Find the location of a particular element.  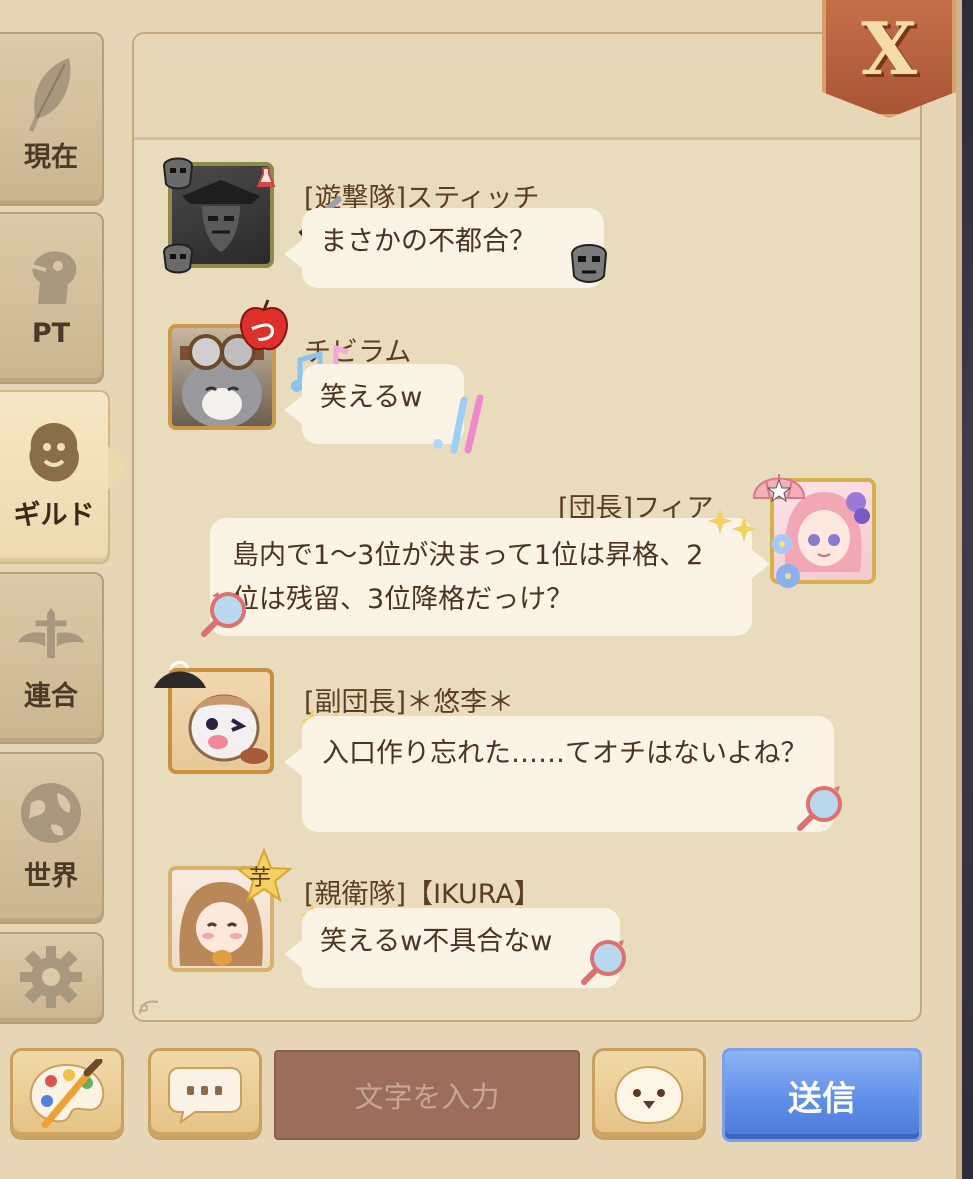

speech-bubble-icon is located at coordinates (205, 1096).